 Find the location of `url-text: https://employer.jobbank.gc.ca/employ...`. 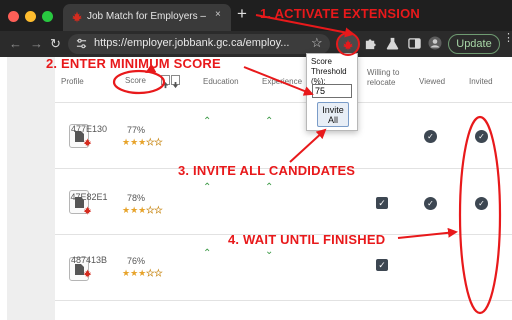

url-text: https://employer.jobbank.gc.ca/employ... is located at coordinates (192, 43).